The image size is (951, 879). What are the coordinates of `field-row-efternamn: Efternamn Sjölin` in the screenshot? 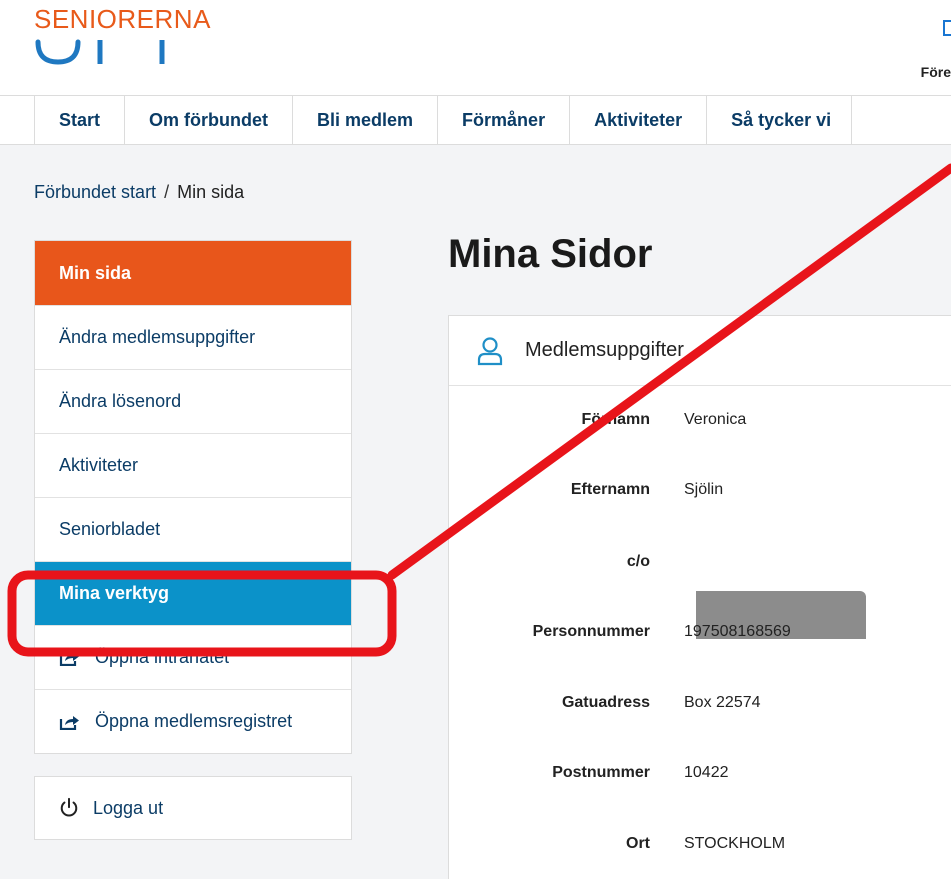 It's located at (700, 490).